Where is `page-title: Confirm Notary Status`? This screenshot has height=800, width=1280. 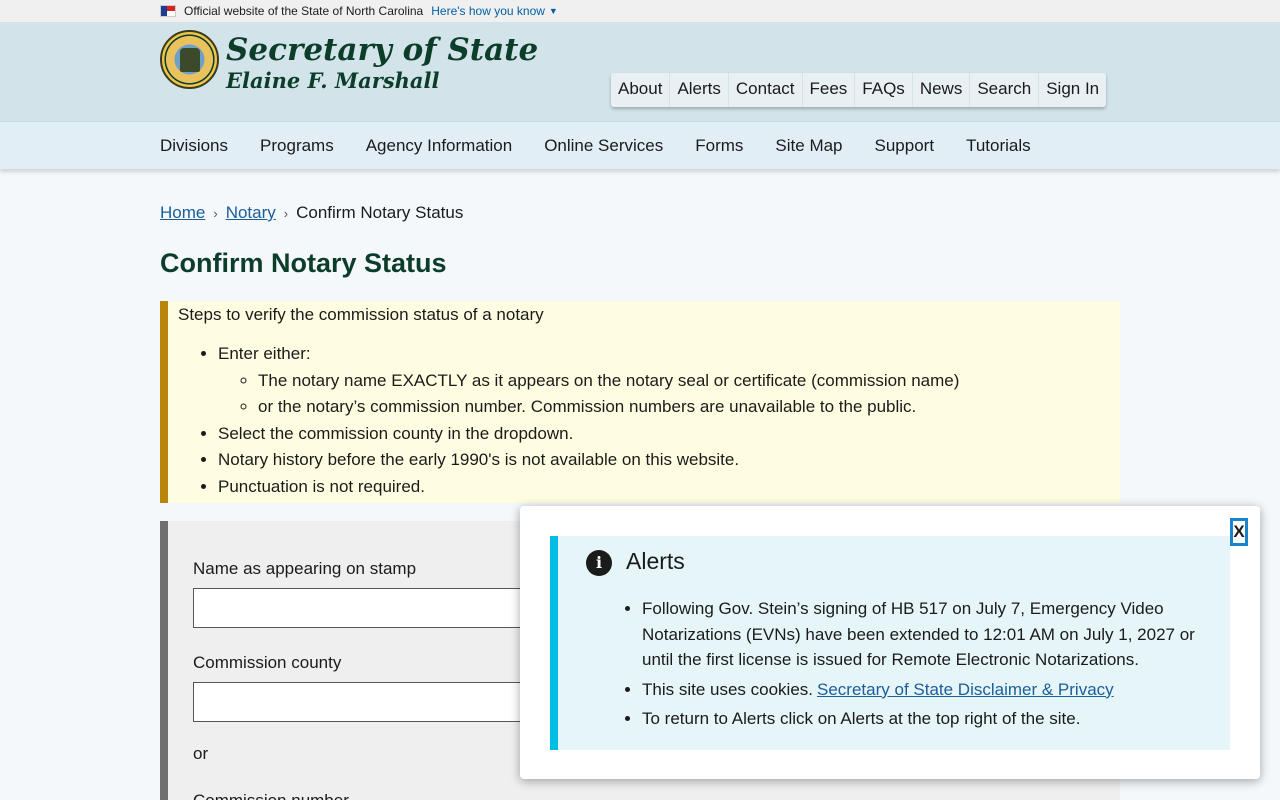 page-title: Confirm Notary Status is located at coordinates (303, 263).